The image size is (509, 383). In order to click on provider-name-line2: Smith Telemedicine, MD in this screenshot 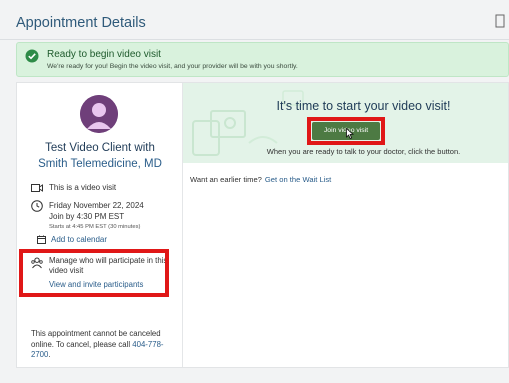, I will do `click(100, 164)`.